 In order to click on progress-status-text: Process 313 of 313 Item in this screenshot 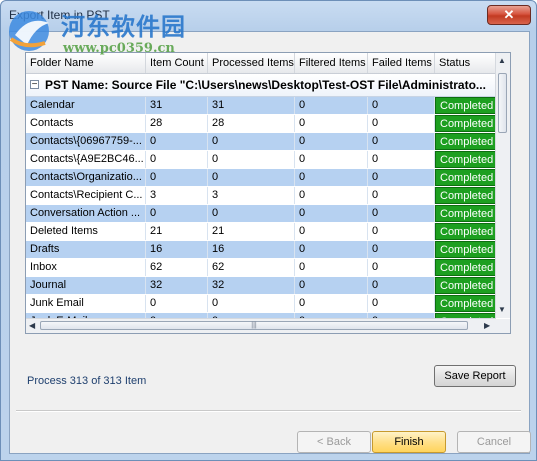, I will do `click(87, 381)`.